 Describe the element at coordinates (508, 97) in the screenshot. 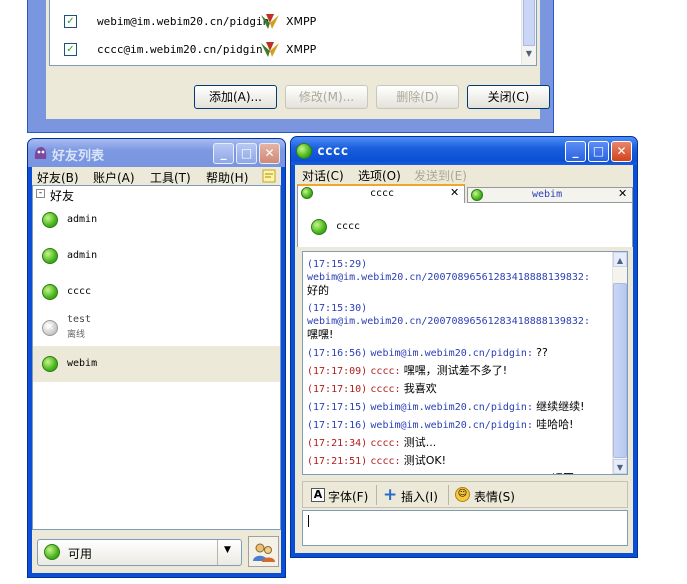

I see `close-button: 关闭(C)` at that location.